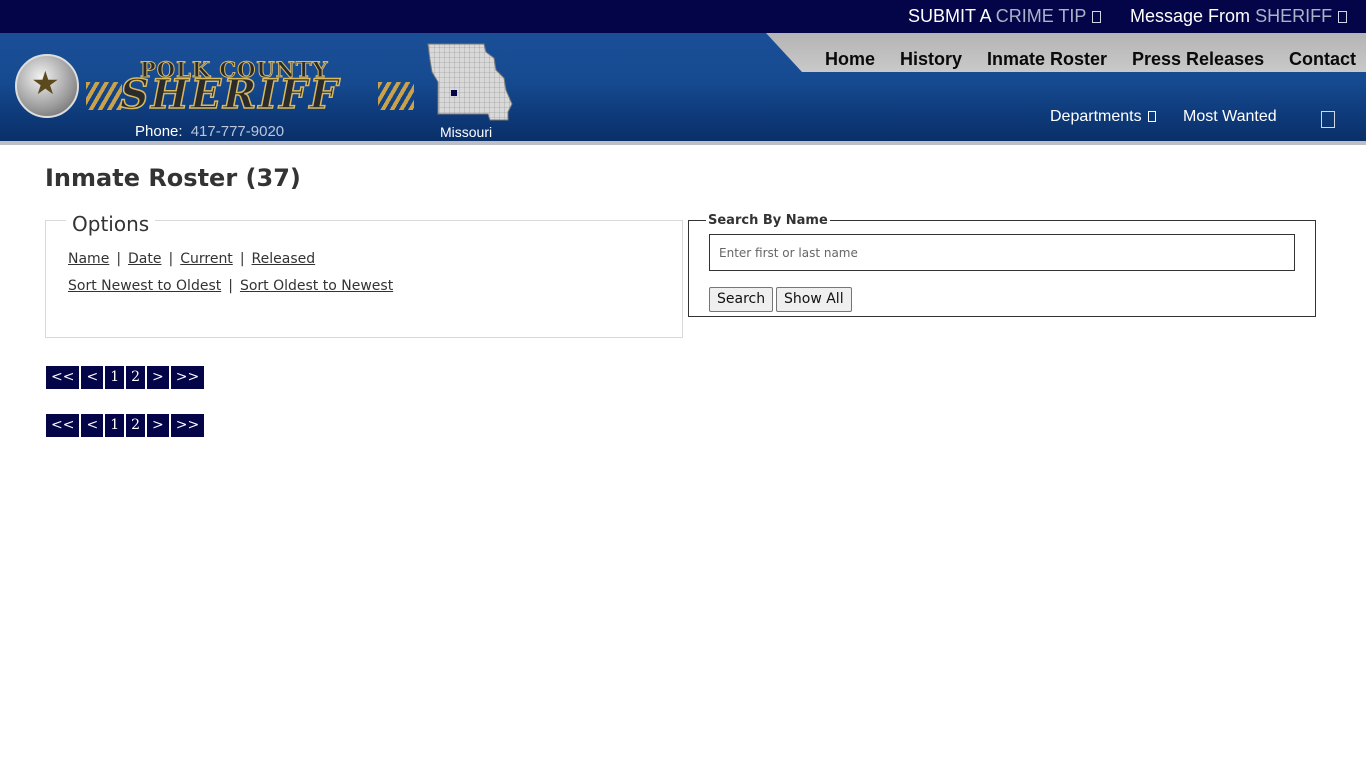 This screenshot has height=768, width=1366. I want to click on nav-inmate-roster: Inmate Roster, so click(1047, 59).